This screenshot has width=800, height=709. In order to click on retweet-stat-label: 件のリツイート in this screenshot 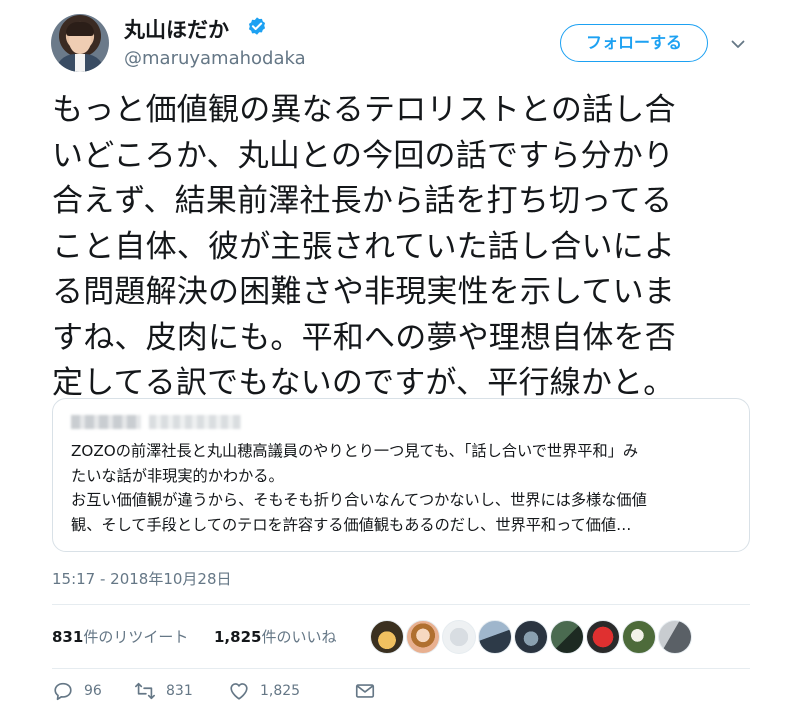, I will do `click(136, 637)`.